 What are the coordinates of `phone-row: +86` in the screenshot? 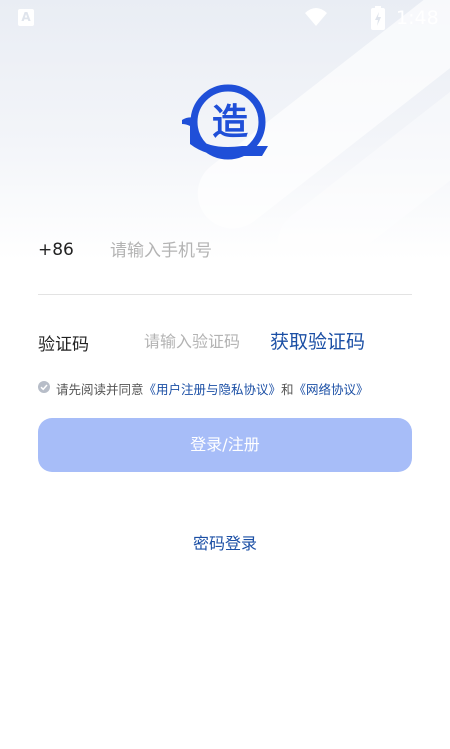 It's located at (225, 252).